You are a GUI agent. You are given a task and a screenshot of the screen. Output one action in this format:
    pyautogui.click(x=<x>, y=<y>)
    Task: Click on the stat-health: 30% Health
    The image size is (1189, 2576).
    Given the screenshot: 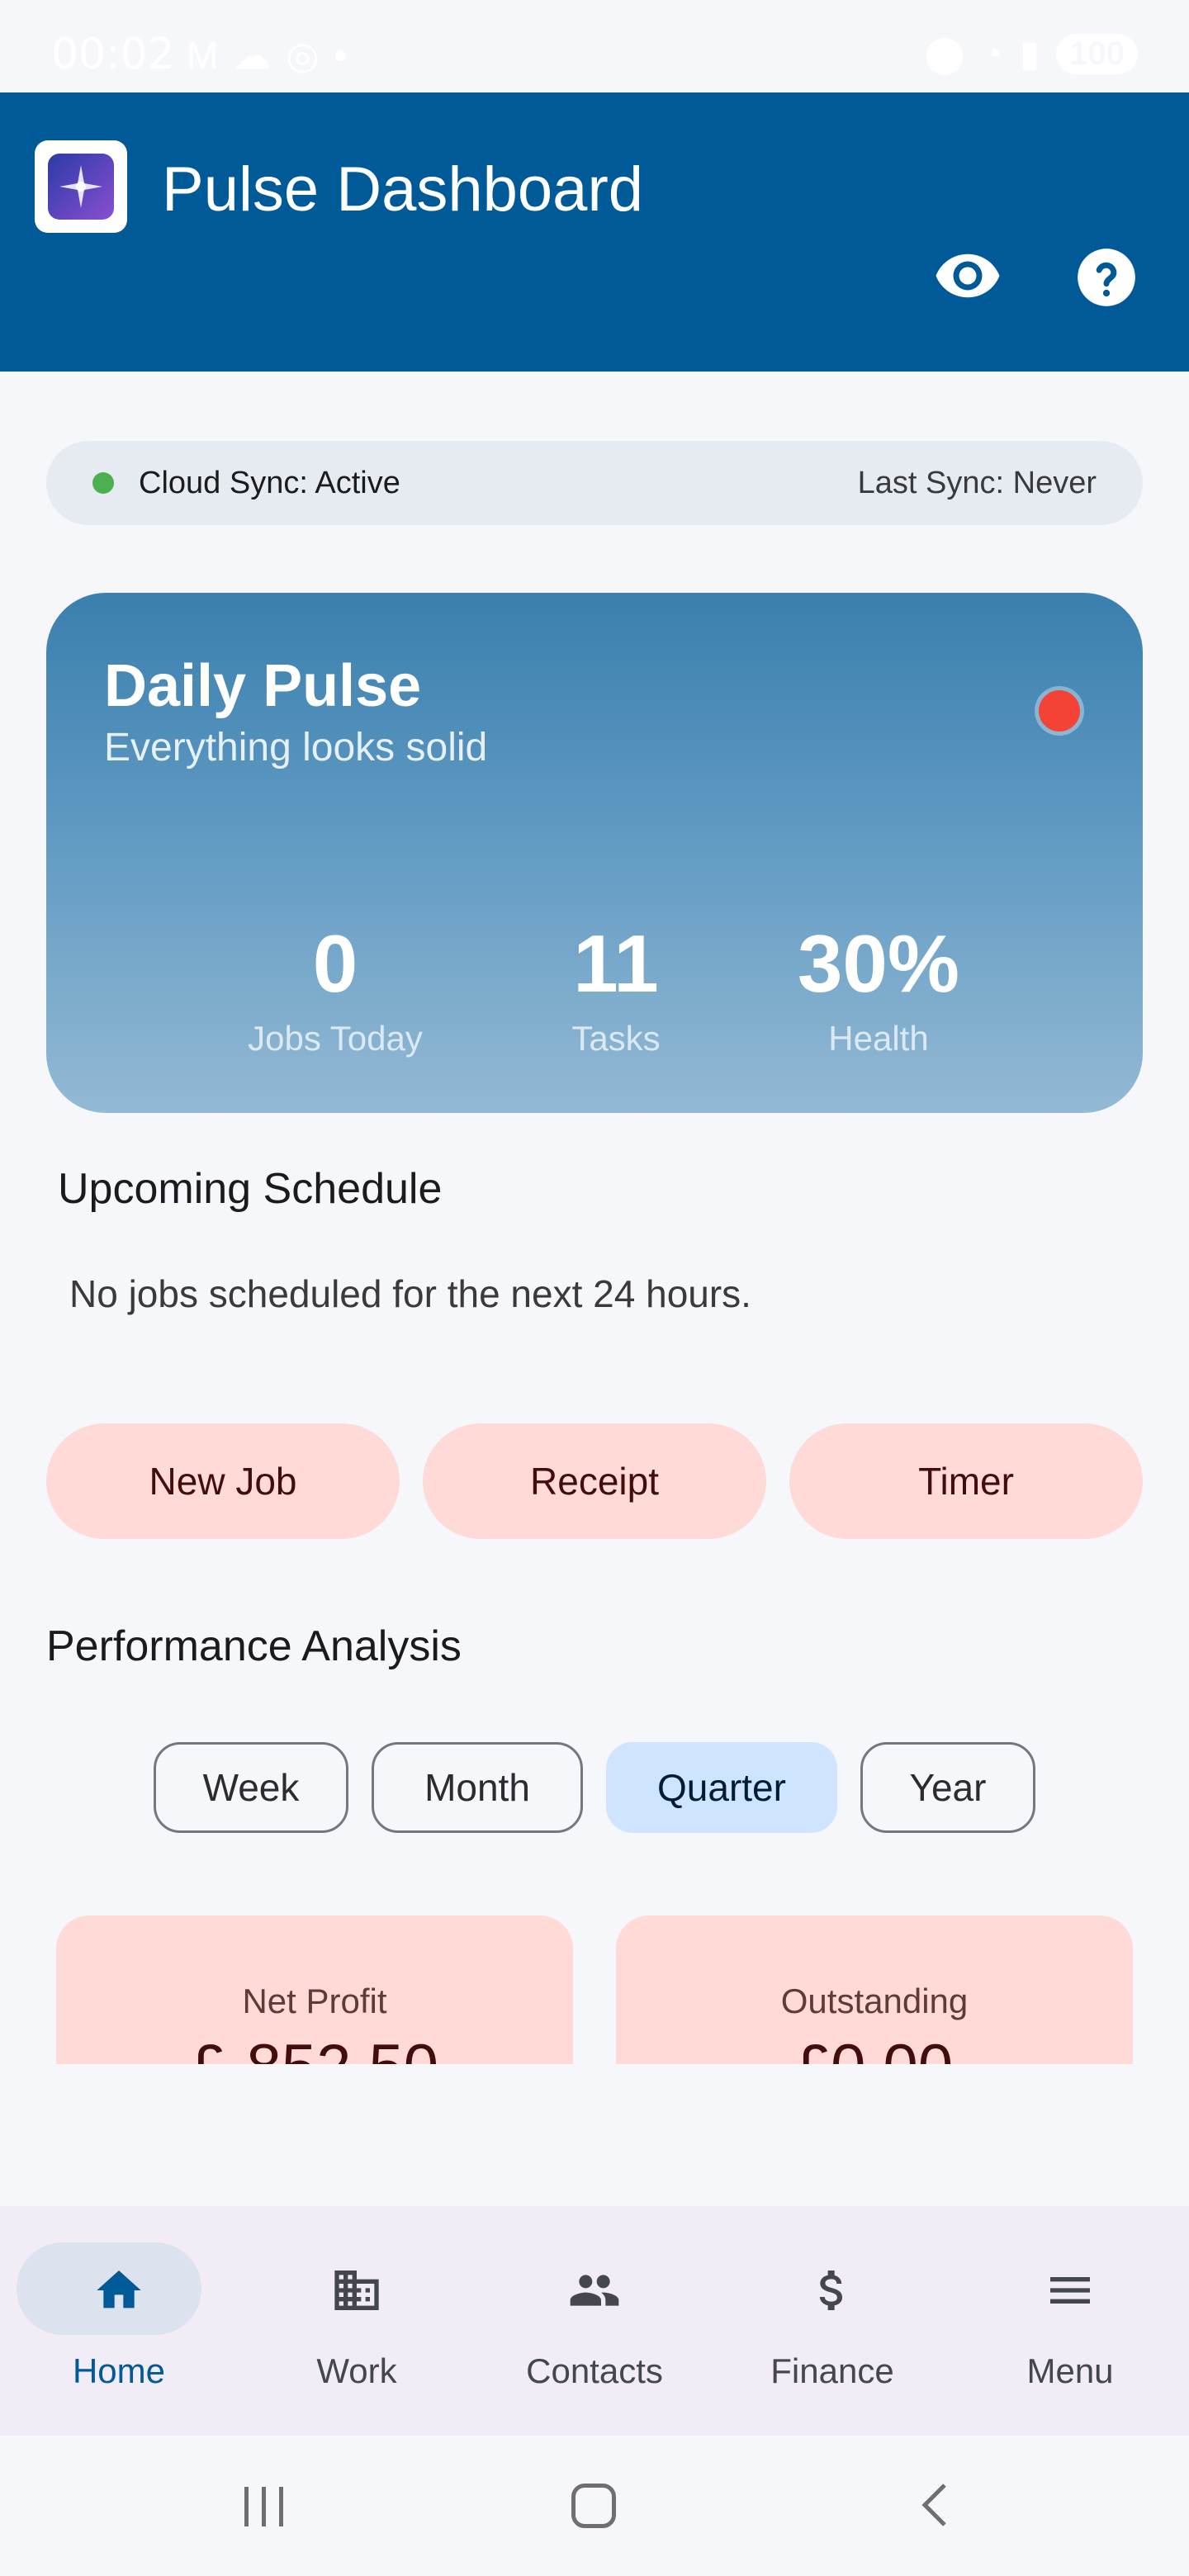 What is the action you would take?
    pyautogui.click(x=878, y=990)
    